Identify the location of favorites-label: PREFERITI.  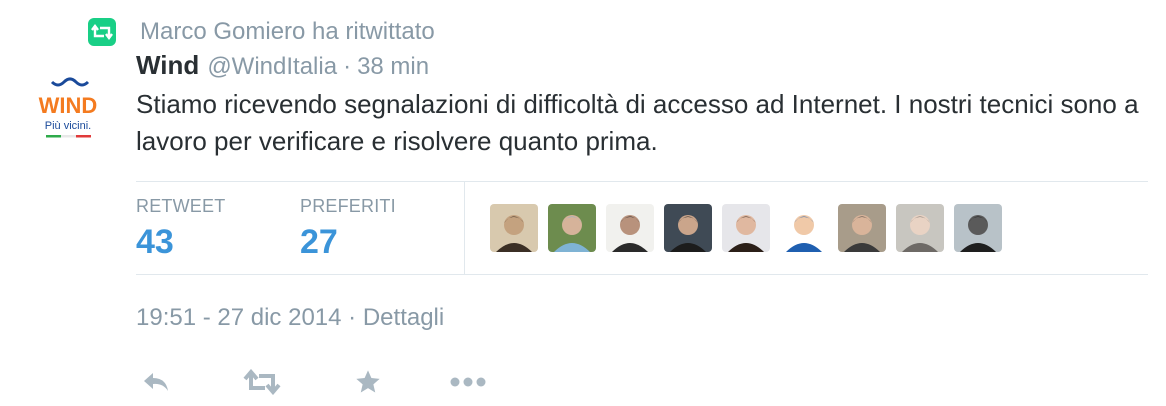
(348, 206).